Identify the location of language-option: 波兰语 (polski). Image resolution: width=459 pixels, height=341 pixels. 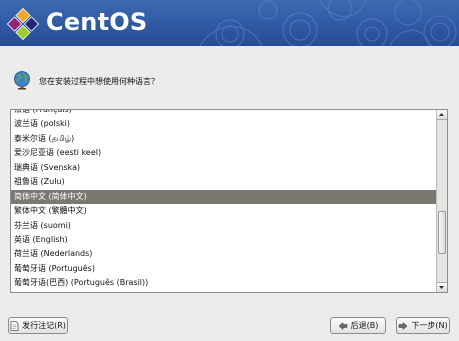
(224, 124).